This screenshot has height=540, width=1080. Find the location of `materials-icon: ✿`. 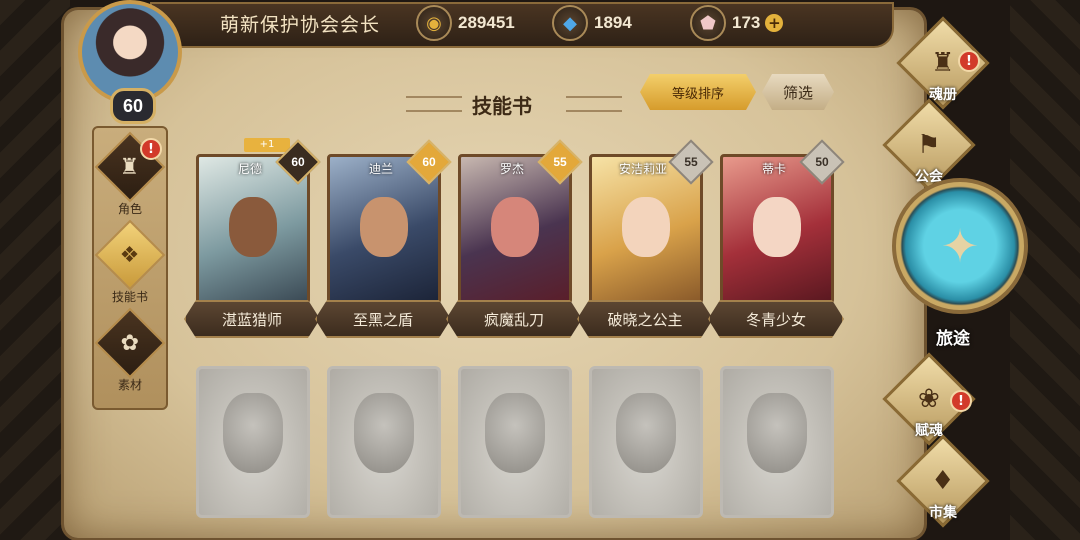

materials-icon: ✿ is located at coordinates (130, 343).